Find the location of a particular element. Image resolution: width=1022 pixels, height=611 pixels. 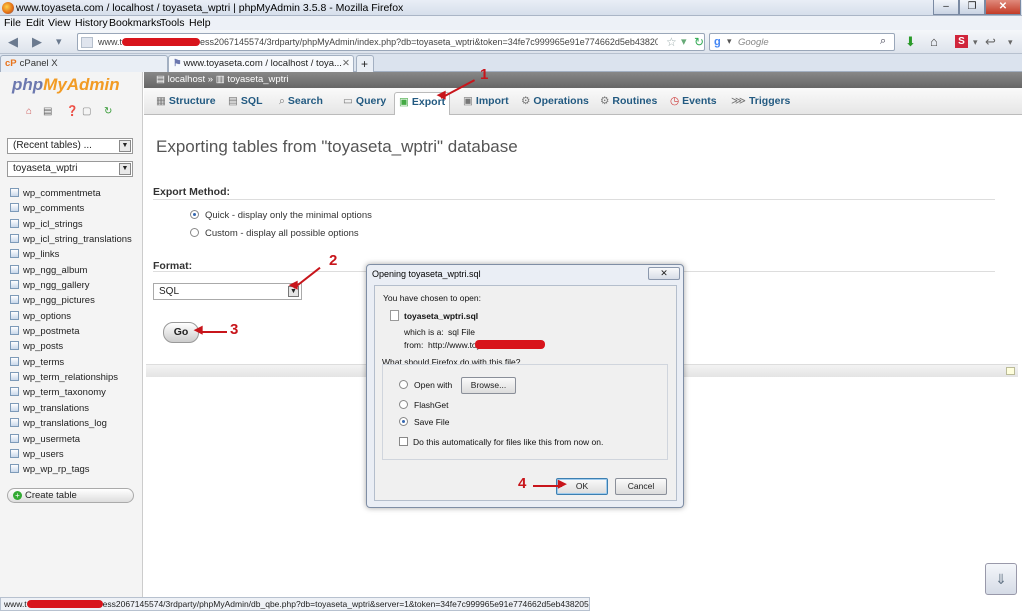

custom-export-option: Custom - display all possible options is located at coordinates (274, 233).